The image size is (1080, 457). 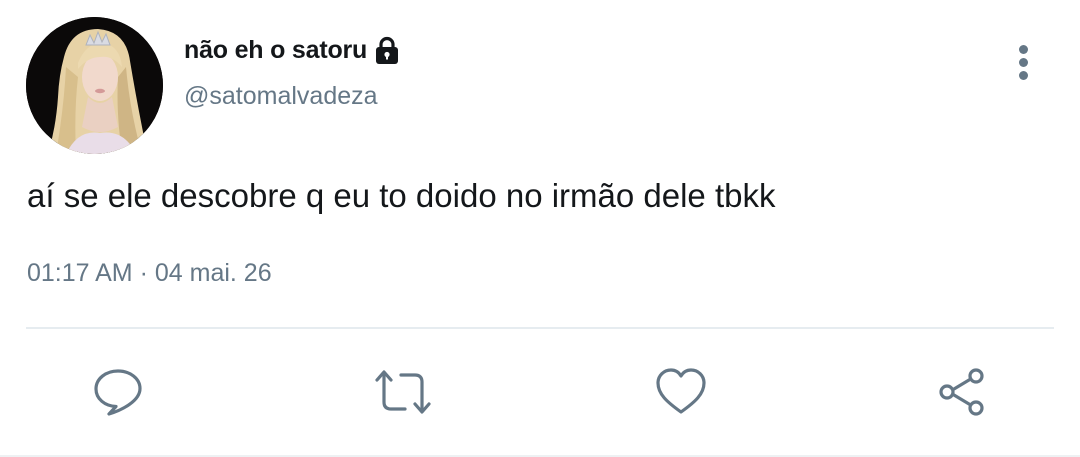 I want to click on avatar-image, so click(x=94, y=85).